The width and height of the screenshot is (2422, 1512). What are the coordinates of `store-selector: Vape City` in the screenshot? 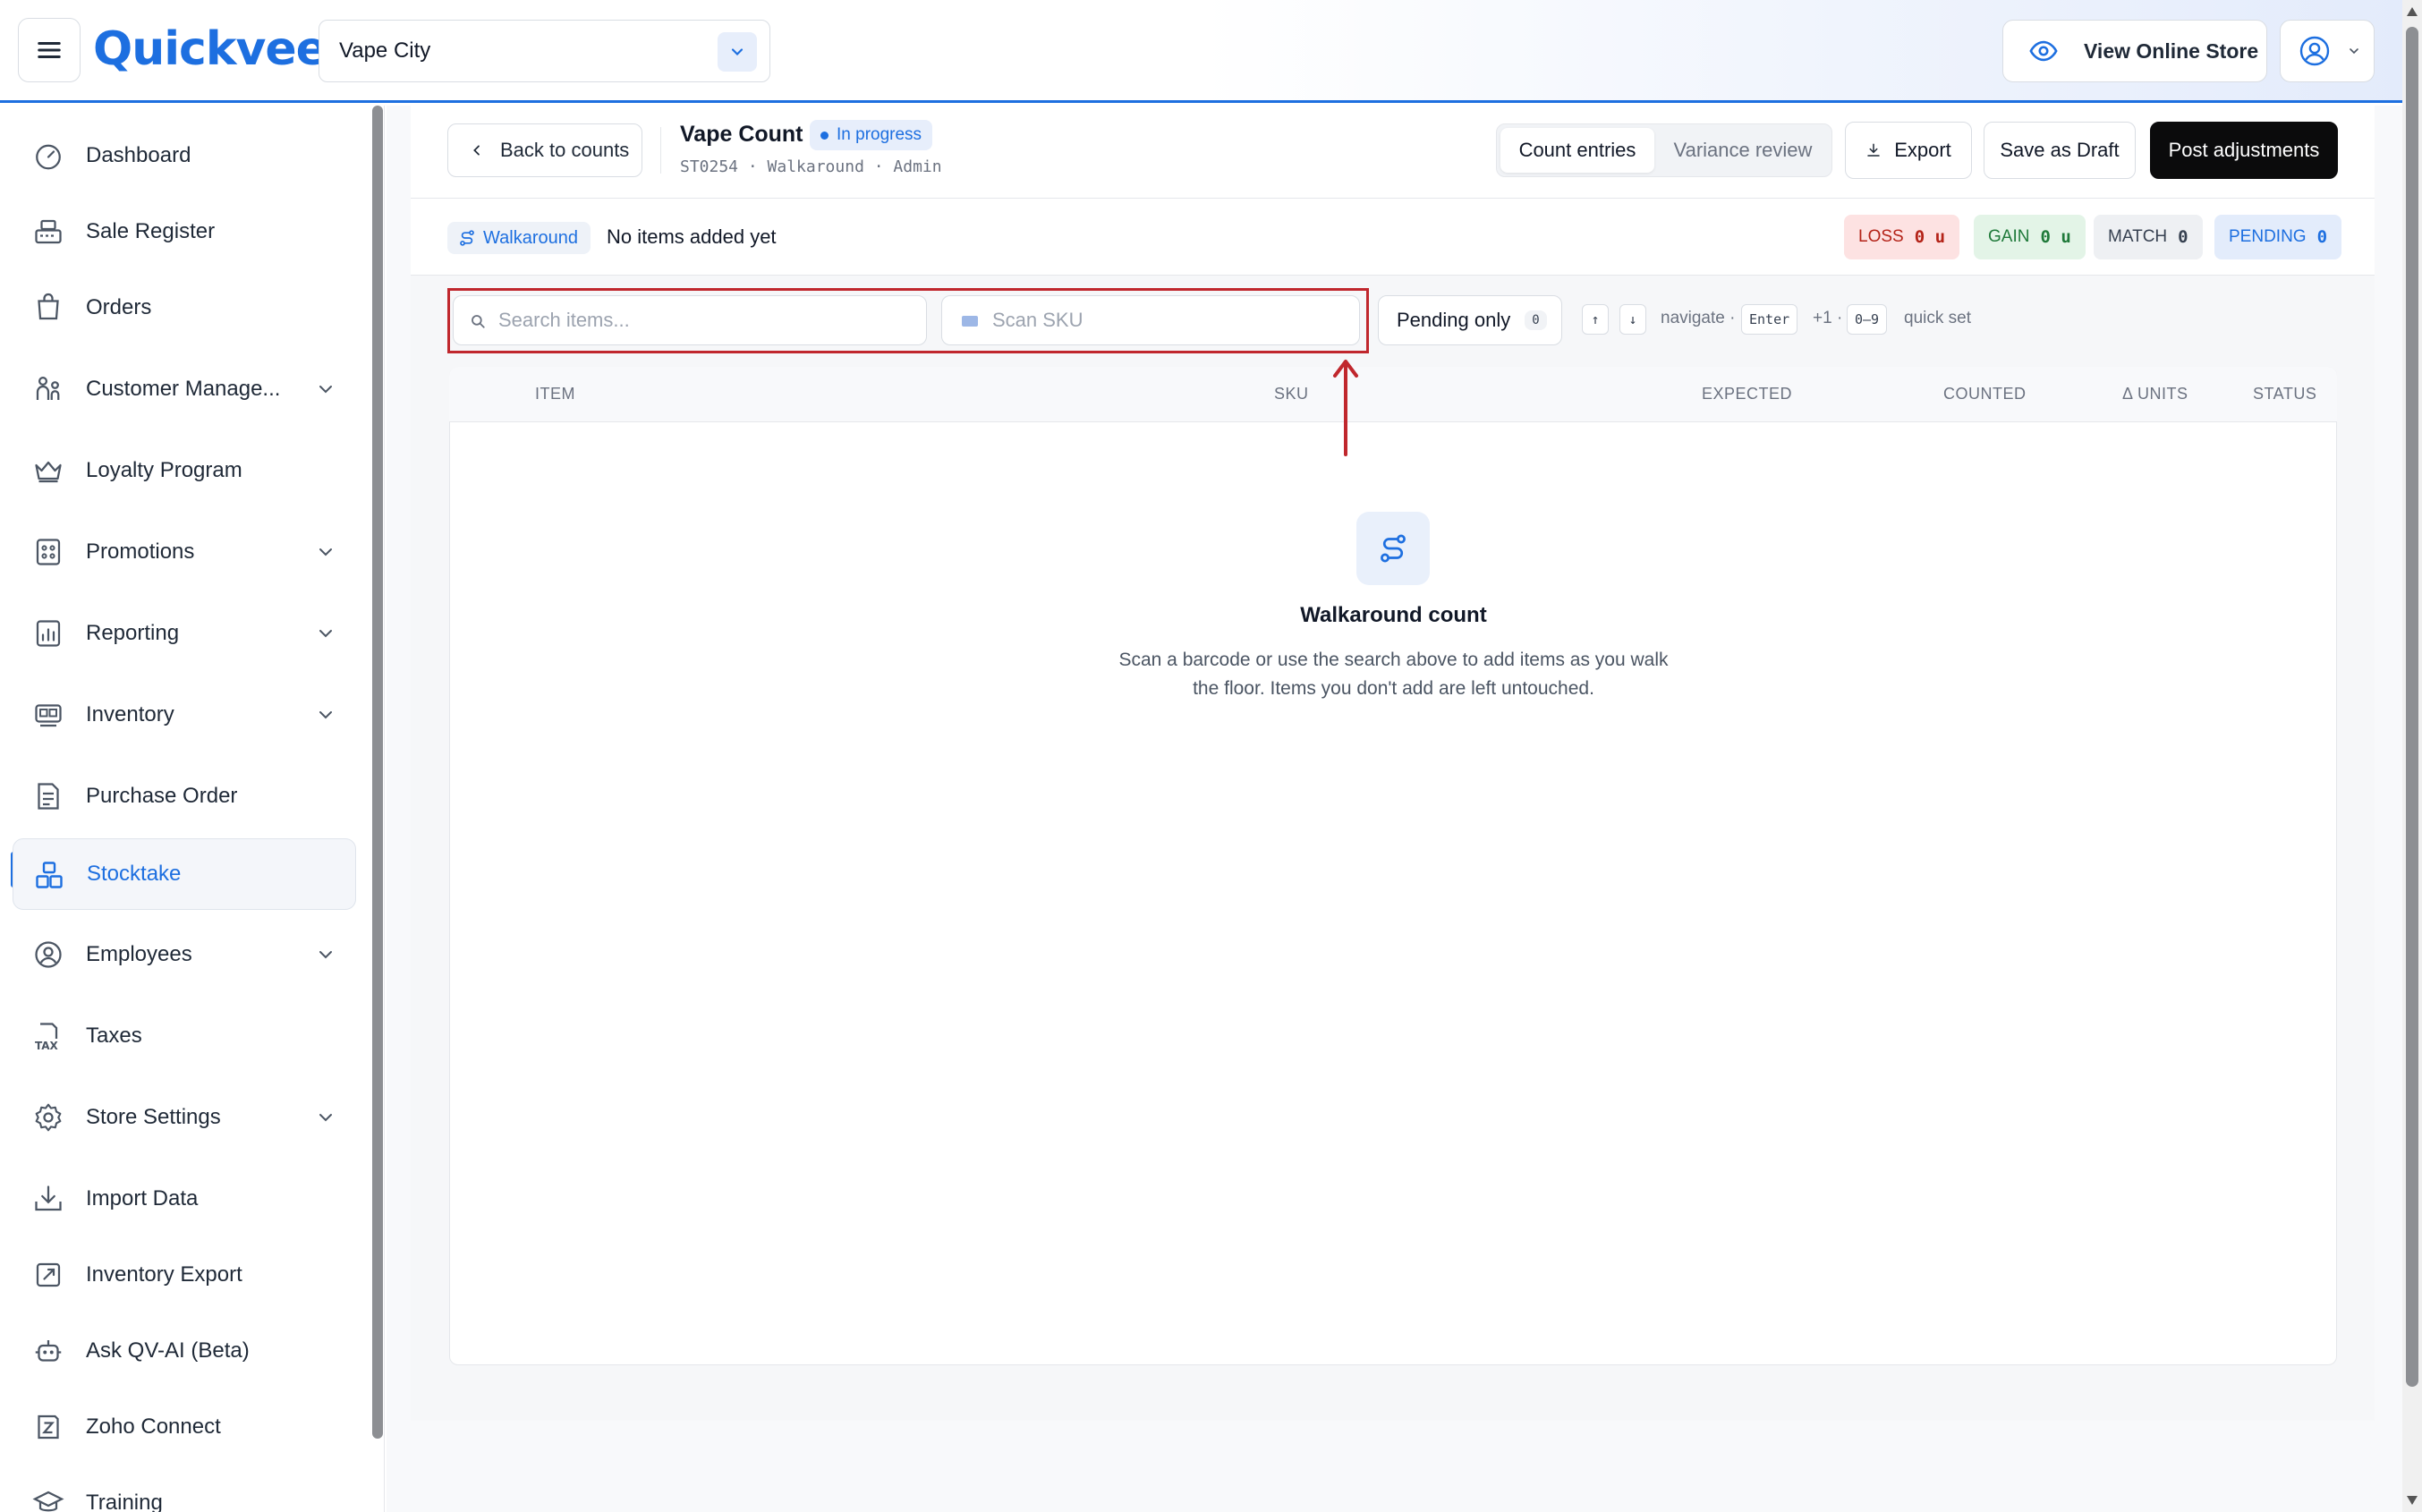 It's located at (544, 51).